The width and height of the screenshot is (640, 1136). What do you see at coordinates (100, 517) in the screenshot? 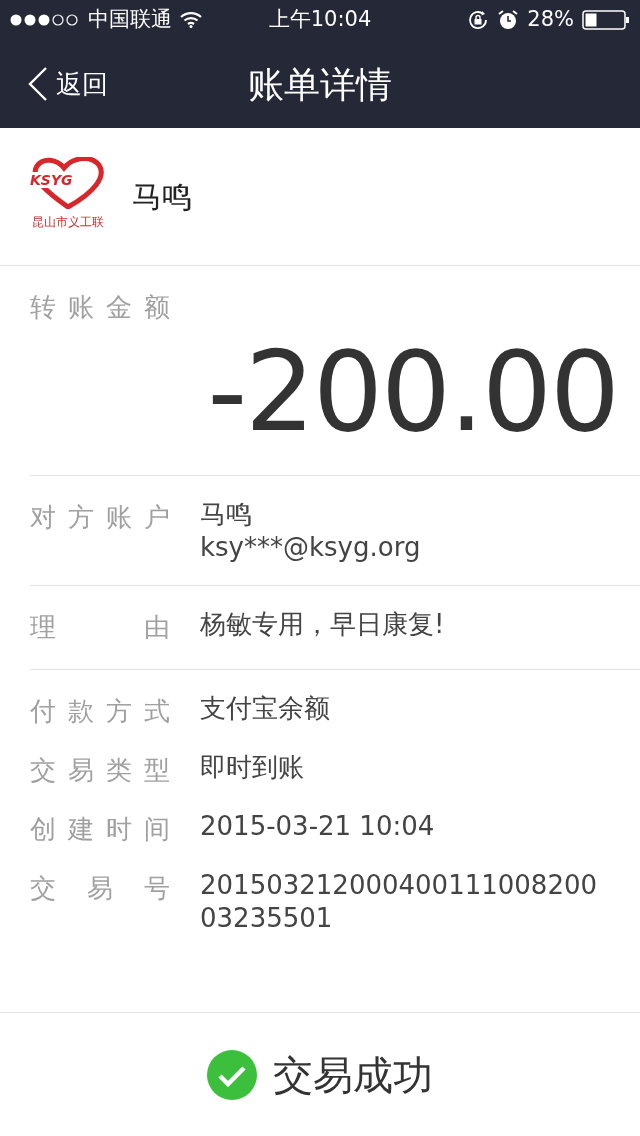
I see `field-label: 对方账户` at bounding box center [100, 517].